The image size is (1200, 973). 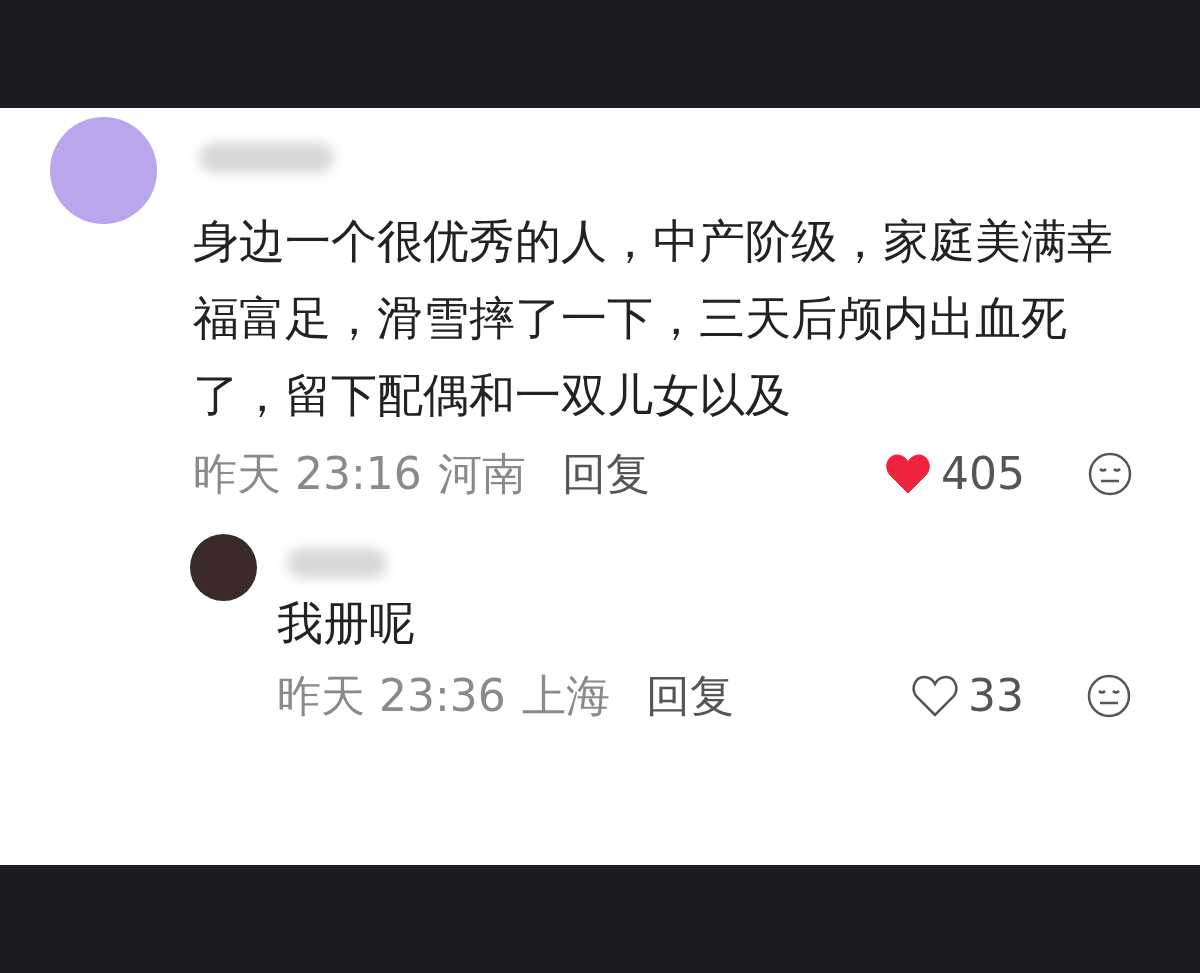 What do you see at coordinates (983, 474) in the screenshot?
I see `like-count: 405` at bounding box center [983, 474].